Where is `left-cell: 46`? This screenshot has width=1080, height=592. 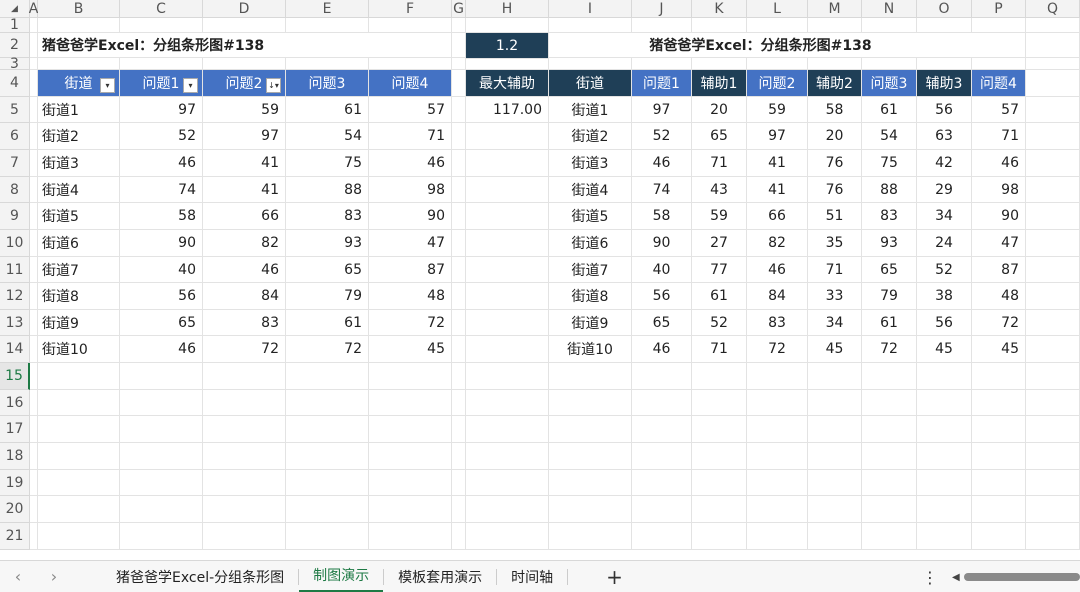 left-cell: 46 is located at coordinates (244, 270).